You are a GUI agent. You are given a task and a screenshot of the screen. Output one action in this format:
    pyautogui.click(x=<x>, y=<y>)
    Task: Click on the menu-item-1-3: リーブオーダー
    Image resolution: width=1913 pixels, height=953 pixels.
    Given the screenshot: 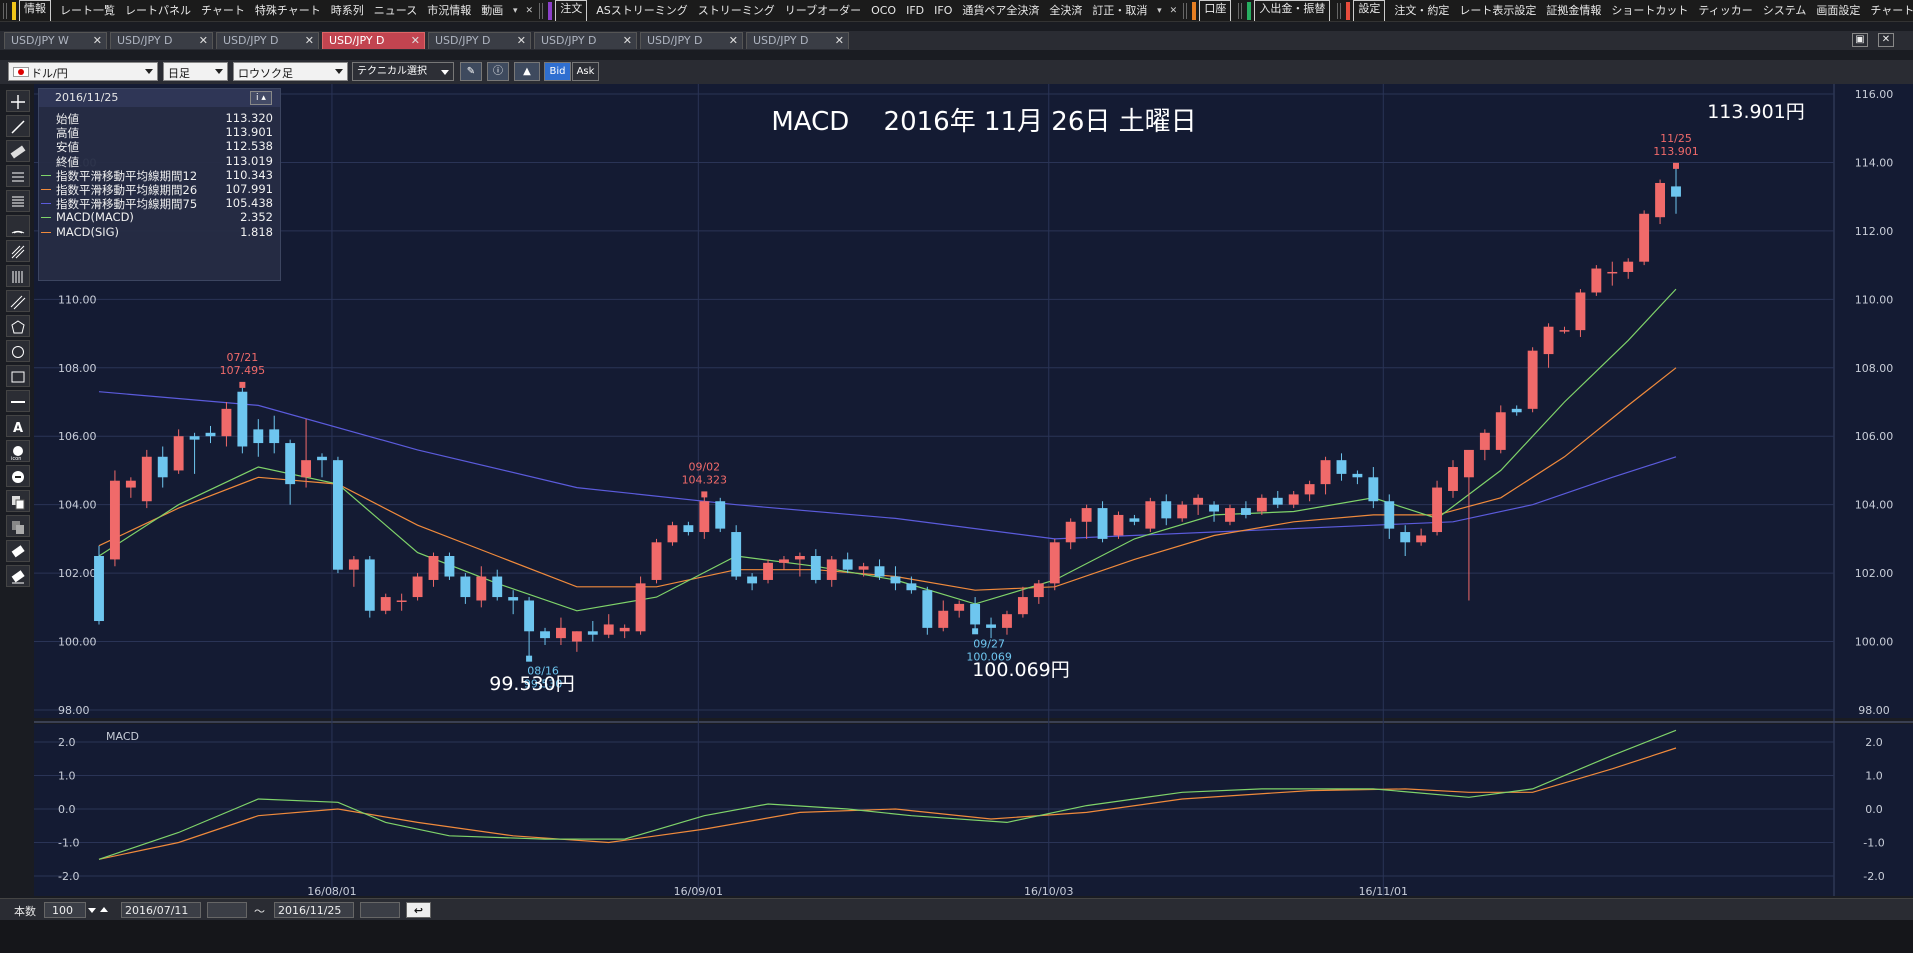 What is the action you would take?
    pyautogui.click(x=823, y=10)
    